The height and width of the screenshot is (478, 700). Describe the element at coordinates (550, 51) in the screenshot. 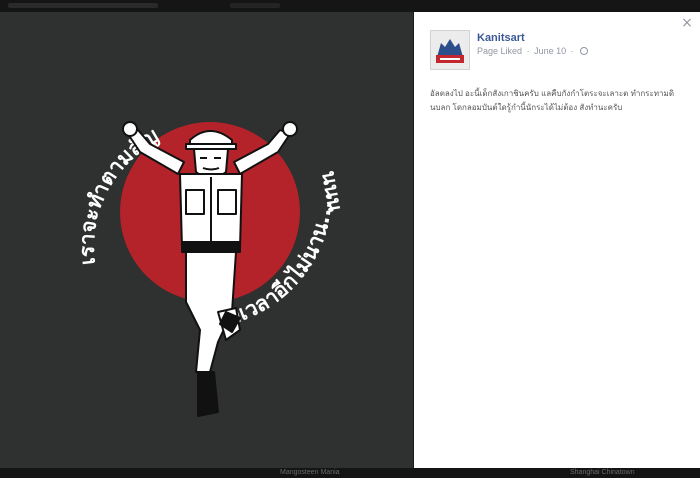

I see `post-date: June 10` at that location.